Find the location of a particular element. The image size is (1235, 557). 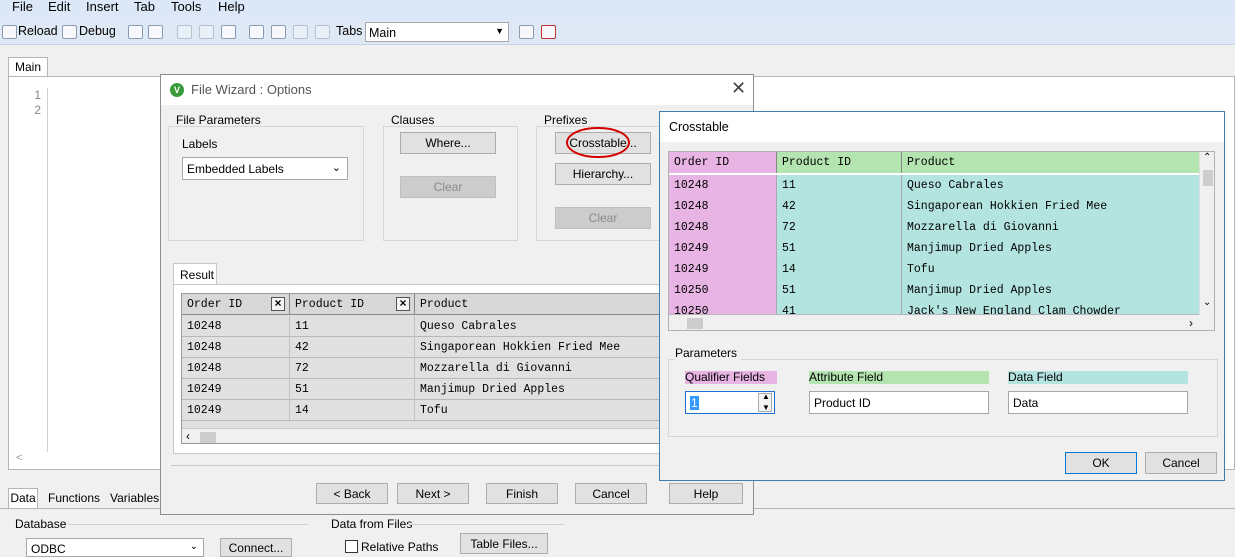

qlikview-logo-icon: V is located at coordinates (177, 90).